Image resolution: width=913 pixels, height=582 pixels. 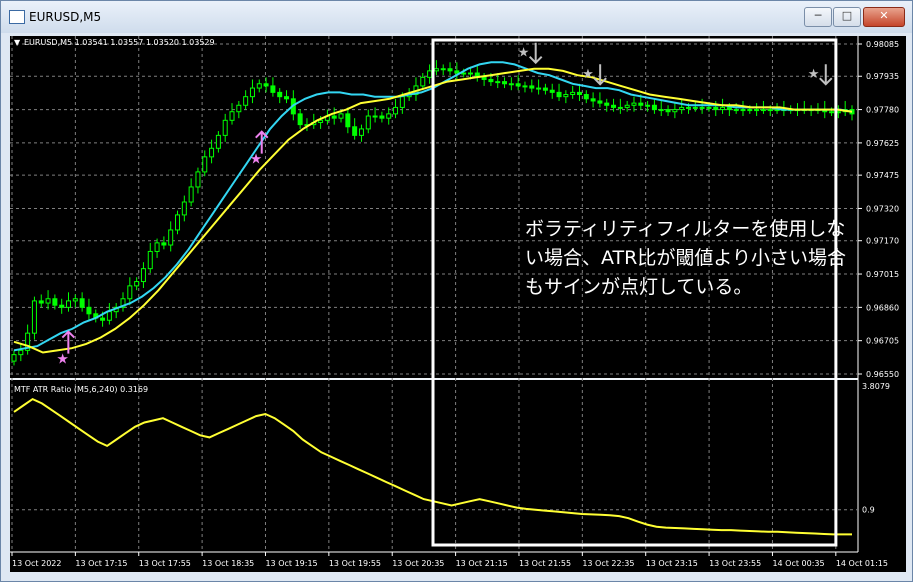 What do you see at coordinates (36, 563) in the screenshot?
I see `time-tick-label: 13 Oct 2022` at bounding box center [36, 563].